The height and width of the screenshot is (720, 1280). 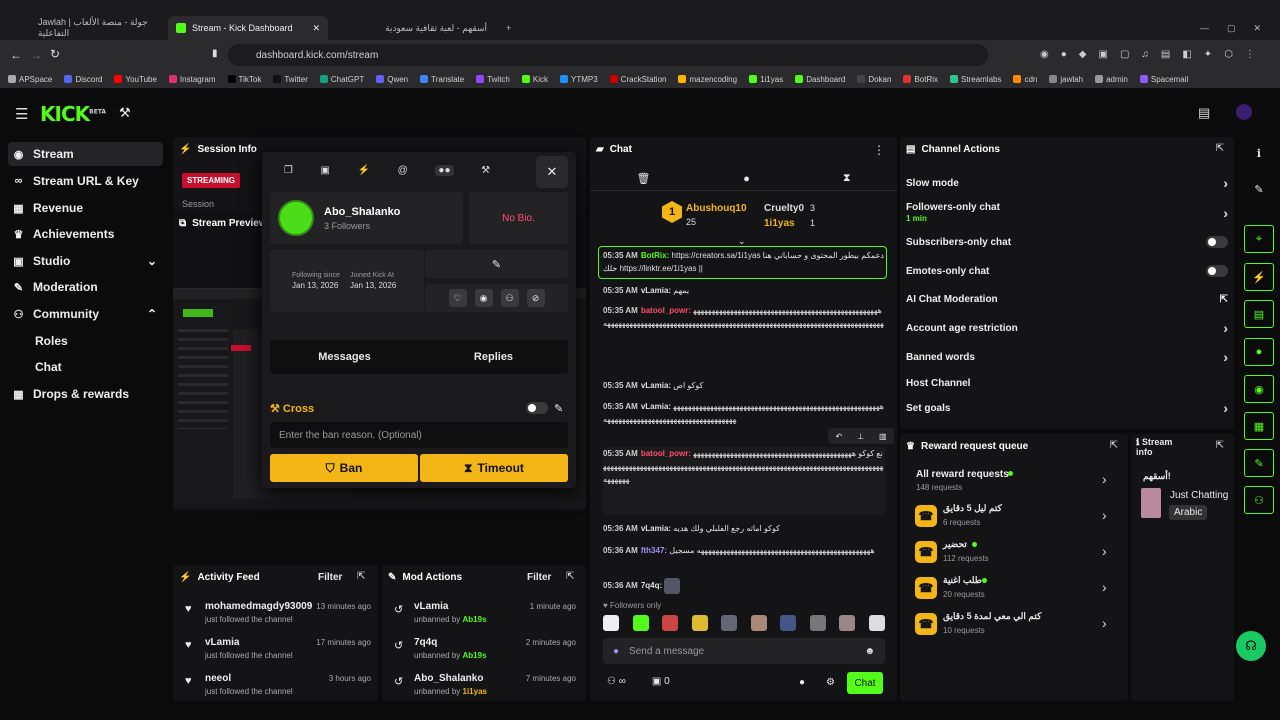 I want to click on rail-community-icon: ⚇, so click(x=1259, y=500).